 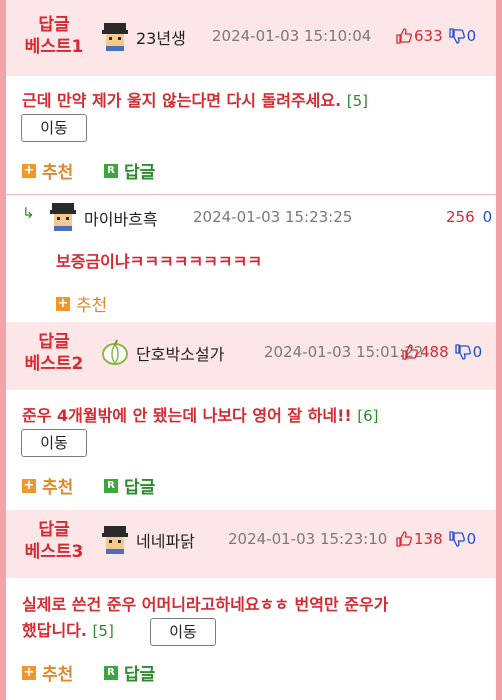 I want to click on nickname: 23년생, so click(x=161, y=37).